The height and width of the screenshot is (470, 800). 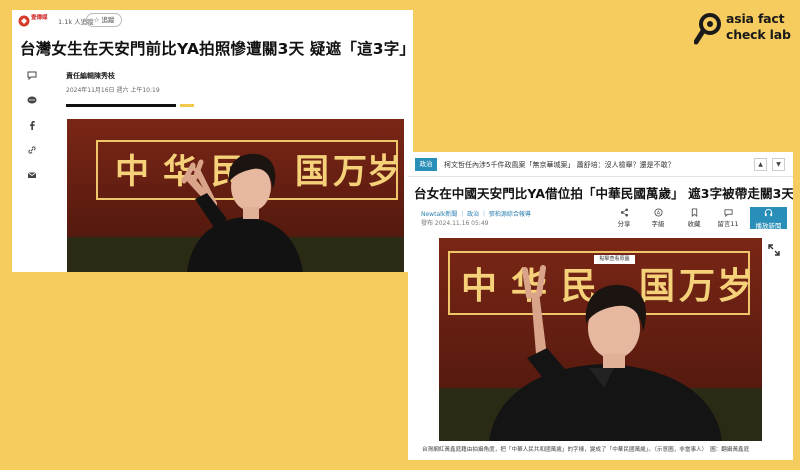 What do you see at coordinates (624, 213) in the screenshot?
I see `share-icon` at bounding box center [624, 213].